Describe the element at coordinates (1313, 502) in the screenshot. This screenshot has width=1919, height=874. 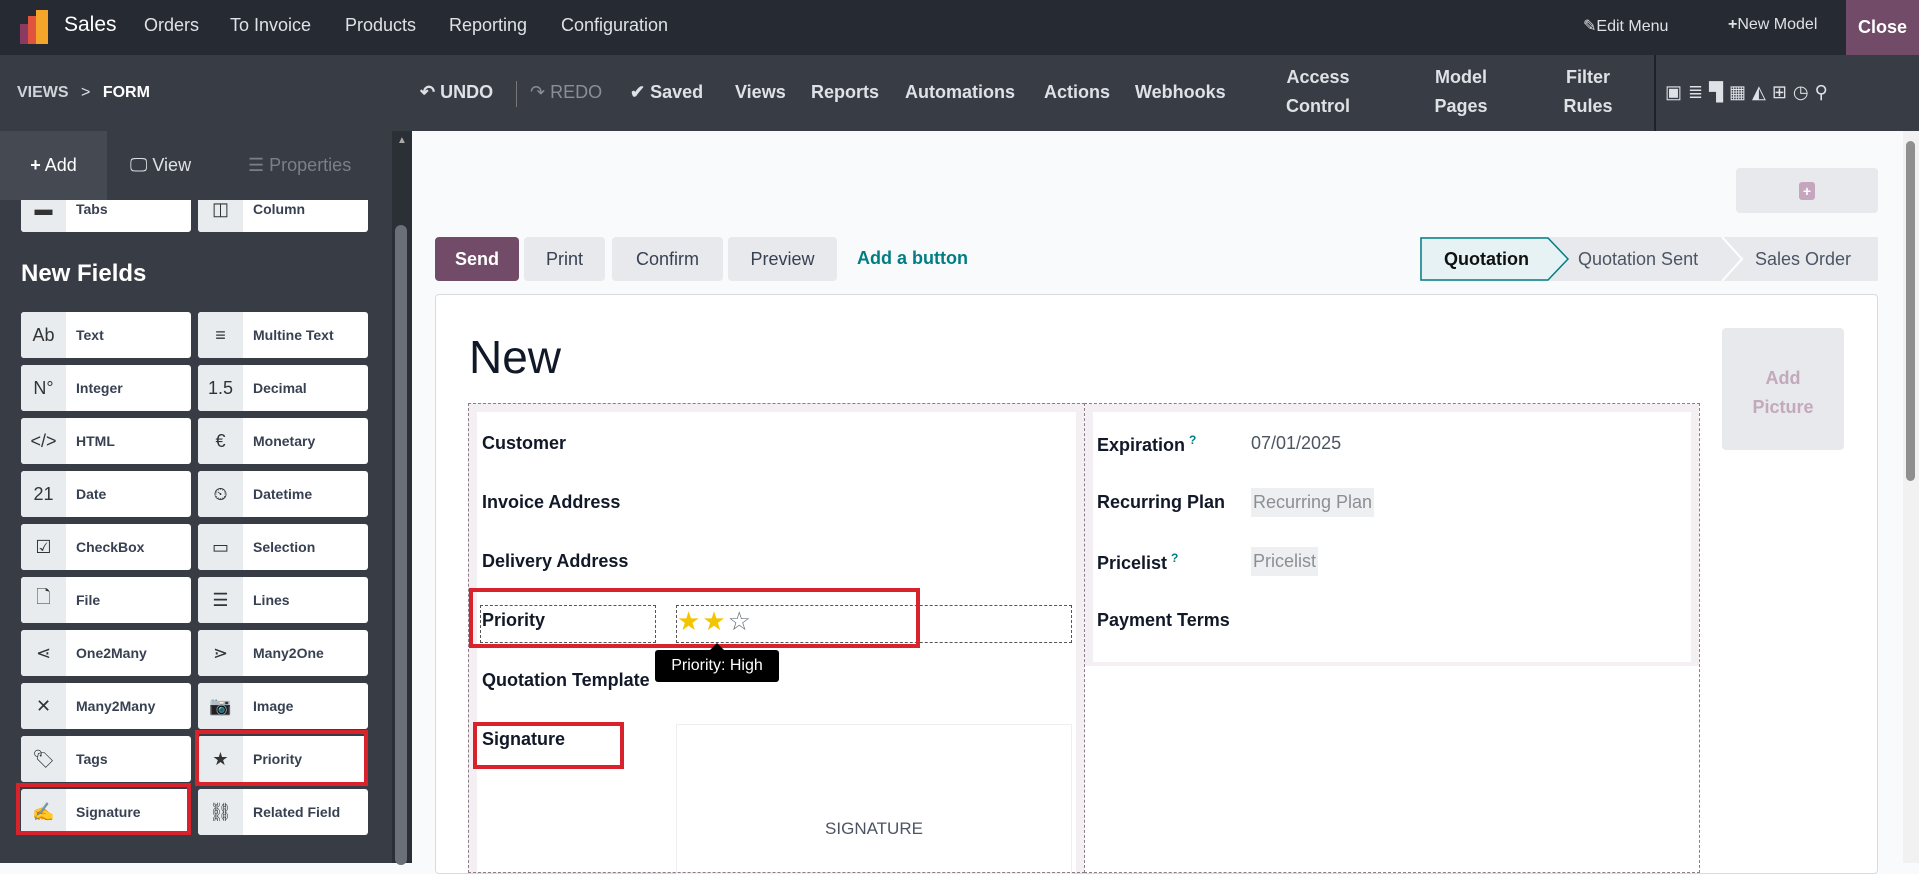
I see `recurring-plan-input: Recurring Plan` at that location.